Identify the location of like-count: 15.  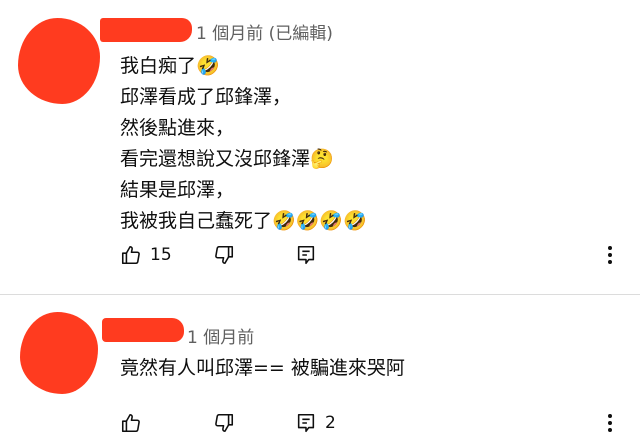
(161, 255).